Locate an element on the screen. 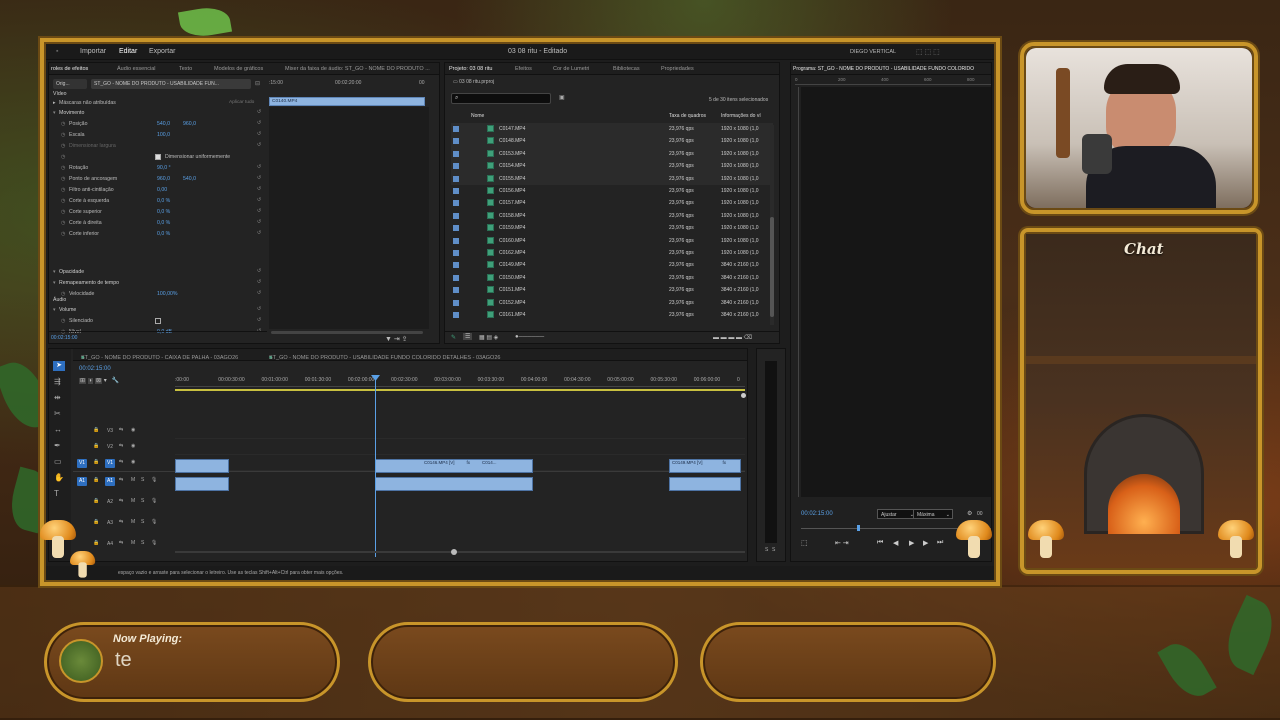 The image size is (1280, 720). tab-essential-sound: Áudio essencial is located at coordinates (136, 69).